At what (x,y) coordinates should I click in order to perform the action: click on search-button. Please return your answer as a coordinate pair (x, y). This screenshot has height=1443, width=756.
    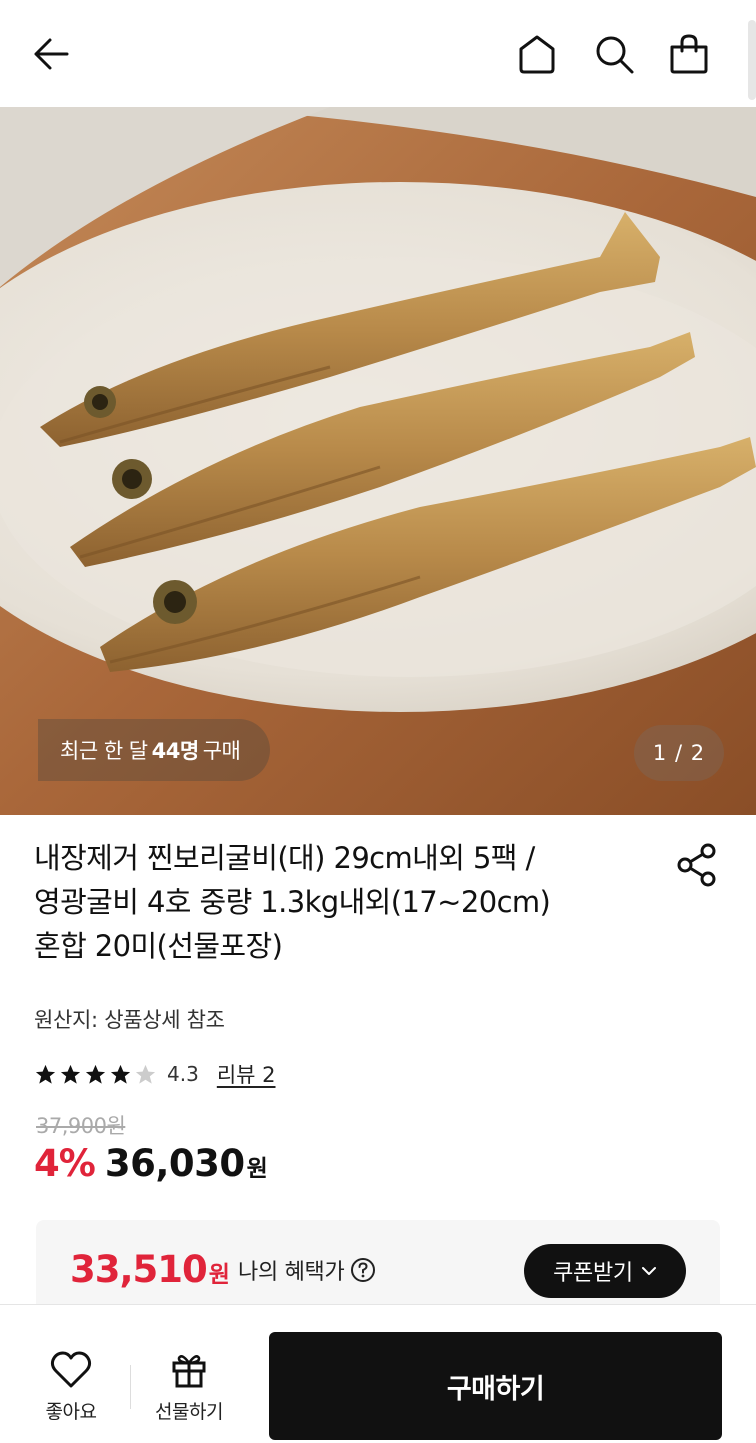
    Looking at the image, I should click on (614, 54).